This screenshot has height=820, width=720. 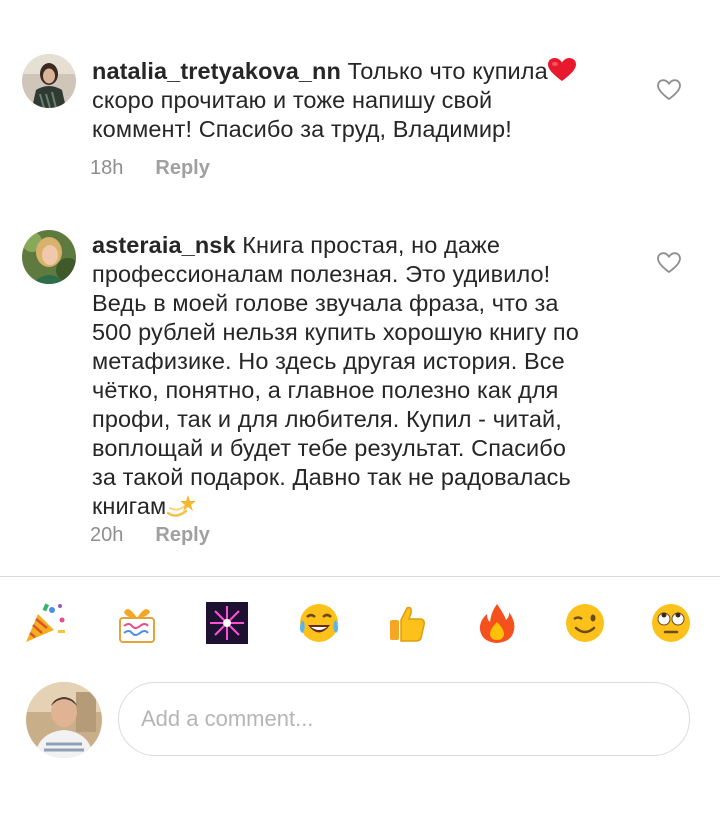 I want to click on winking-face-icon, so click(x=585, y=623).